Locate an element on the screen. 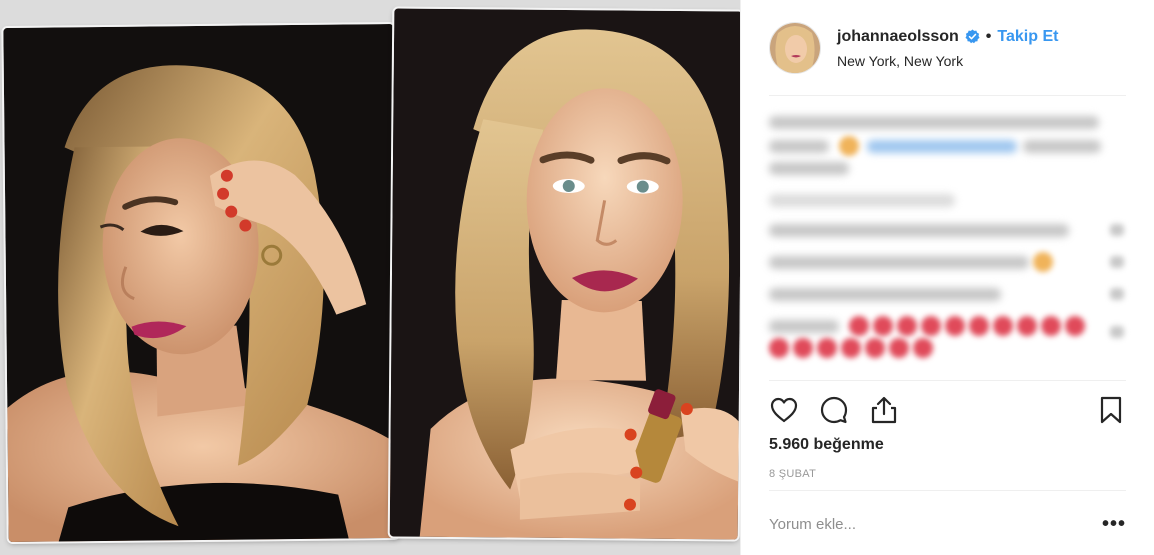  more-options-icon: ••• is located at coordinates (1114, 524).